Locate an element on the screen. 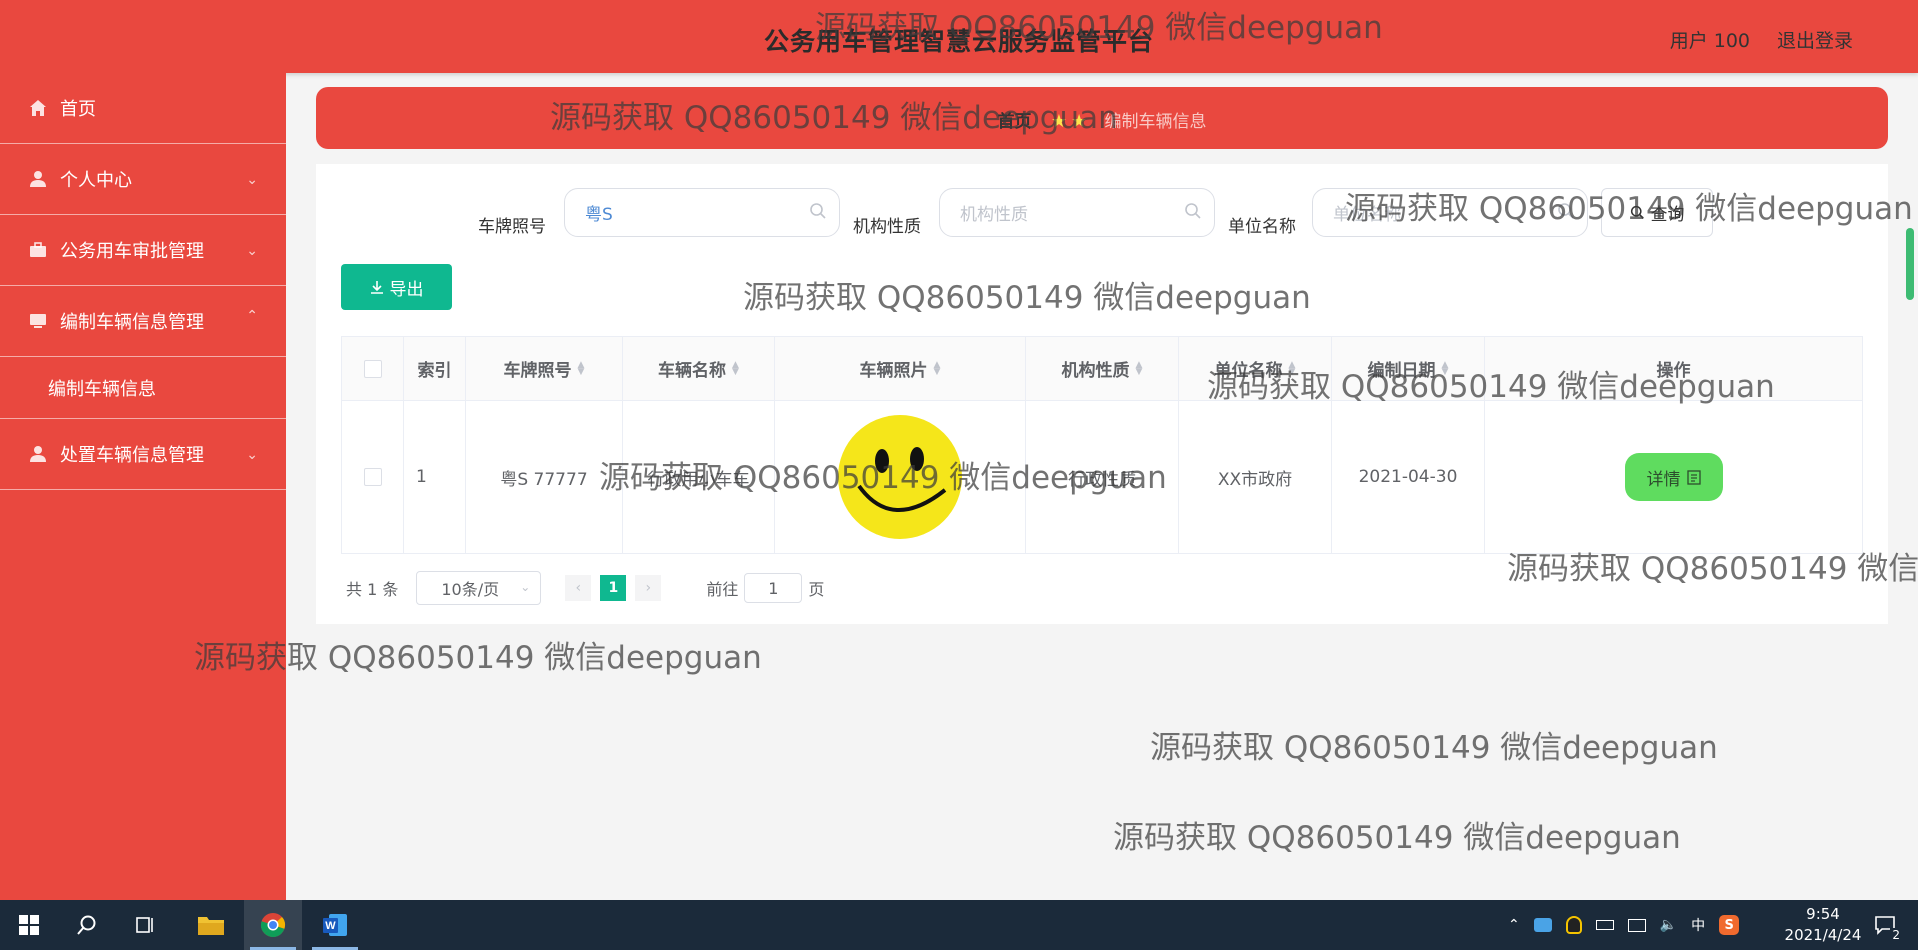 The height and width of the screenshot is (950, 1918). file-explorer-icon is located at coordinates (211, 925).